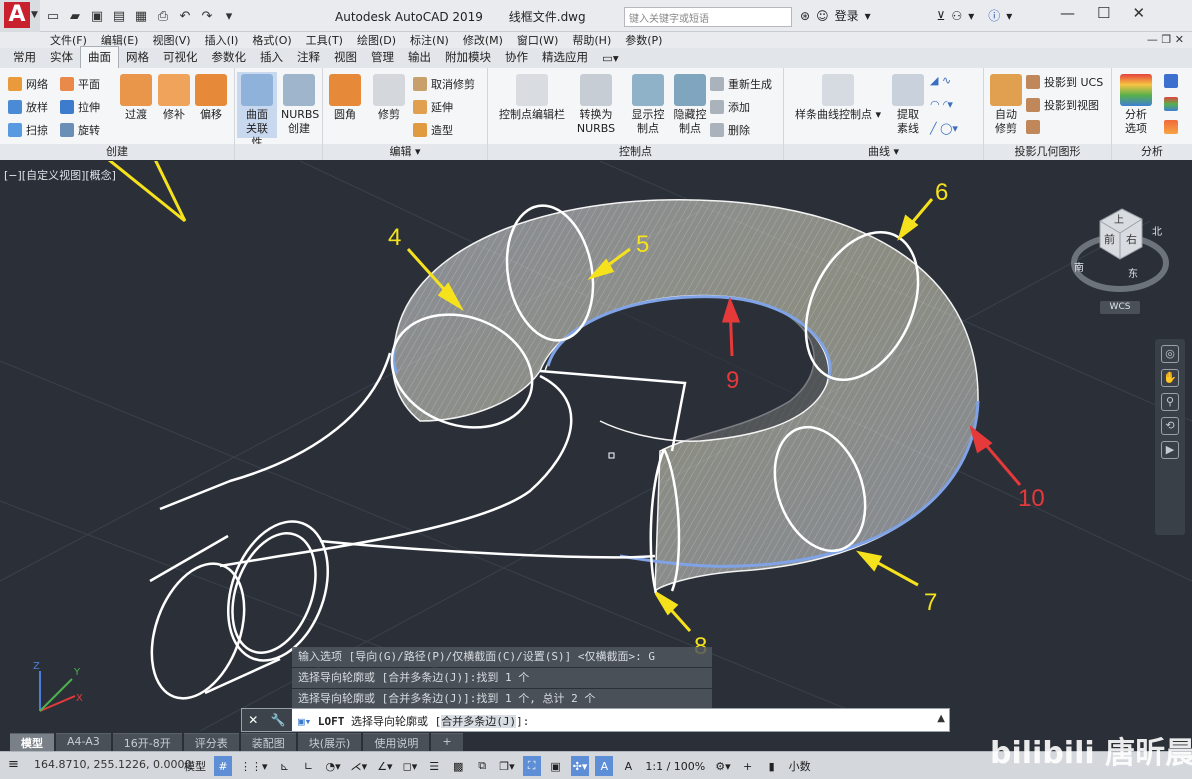 Image resolution: width=1192 pixels, height=779 pixels. Describe the element at coordinates (99, 57) in the screenshot. I see `tab-surface: 曲面` at that location.